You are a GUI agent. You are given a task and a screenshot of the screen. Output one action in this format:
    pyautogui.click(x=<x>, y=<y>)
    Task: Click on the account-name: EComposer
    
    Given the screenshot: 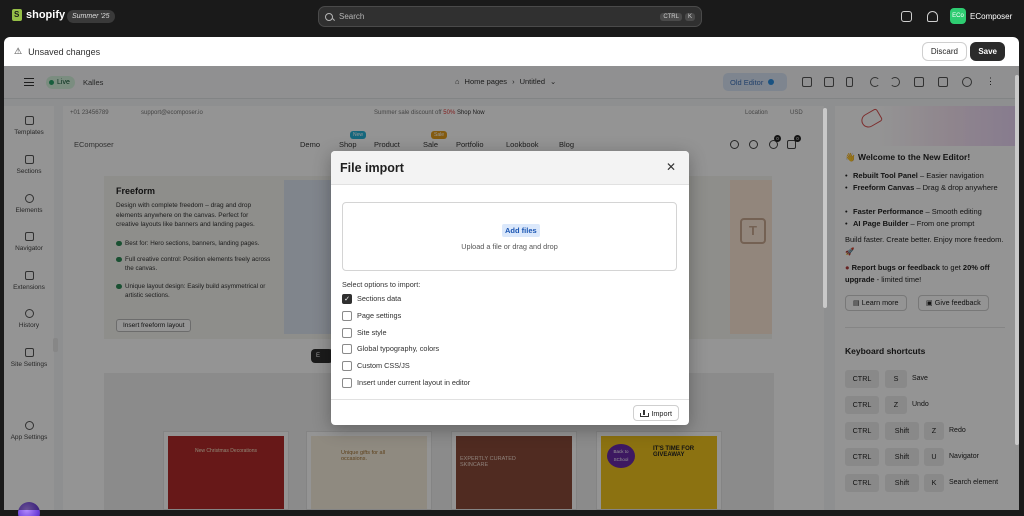 What is the action you would take?
    pyautogui.click(x=991, y=16)
    